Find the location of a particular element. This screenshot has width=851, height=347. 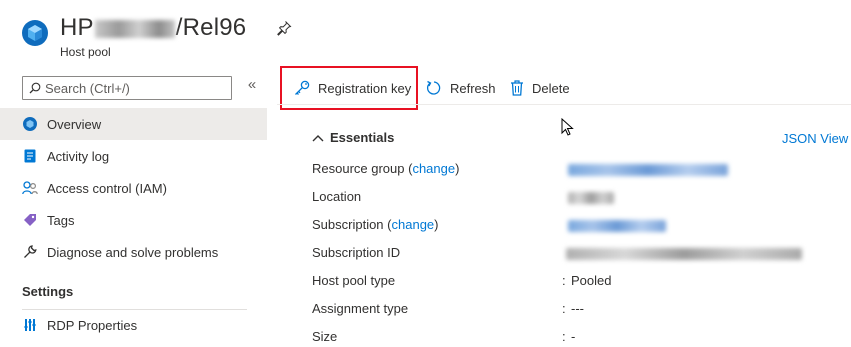

subscription-label: Subscription (change) is located at coordinates (375, 224).